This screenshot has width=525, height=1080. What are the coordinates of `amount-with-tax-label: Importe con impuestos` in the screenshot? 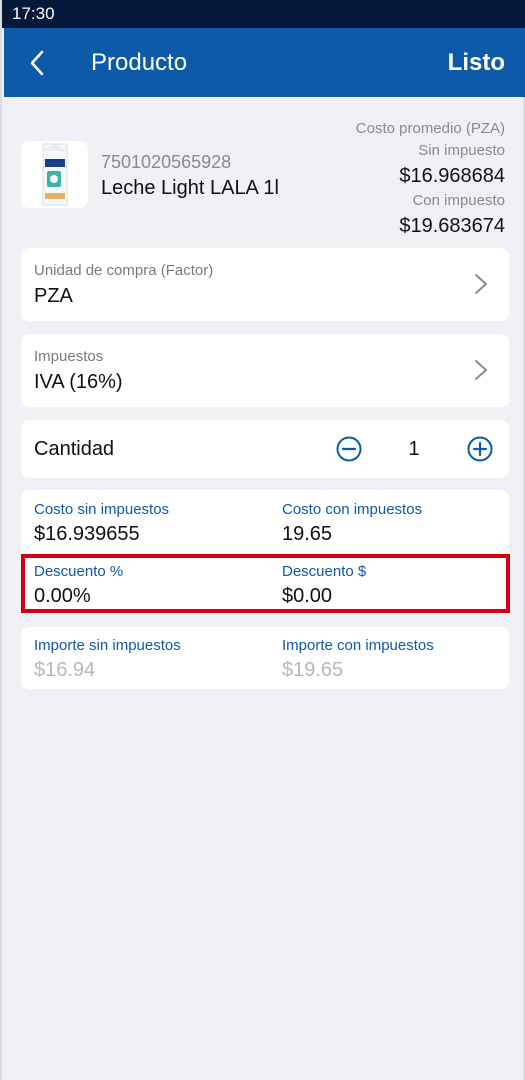 It's located at (358, 645).